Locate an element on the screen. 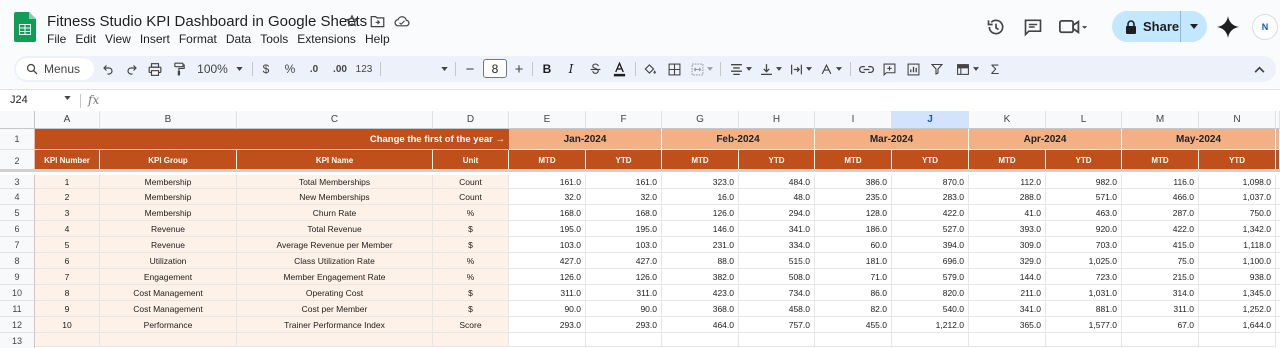 The image size is (1280, 348). value-cell: 938.0 is located at coordinates (1237, 277).